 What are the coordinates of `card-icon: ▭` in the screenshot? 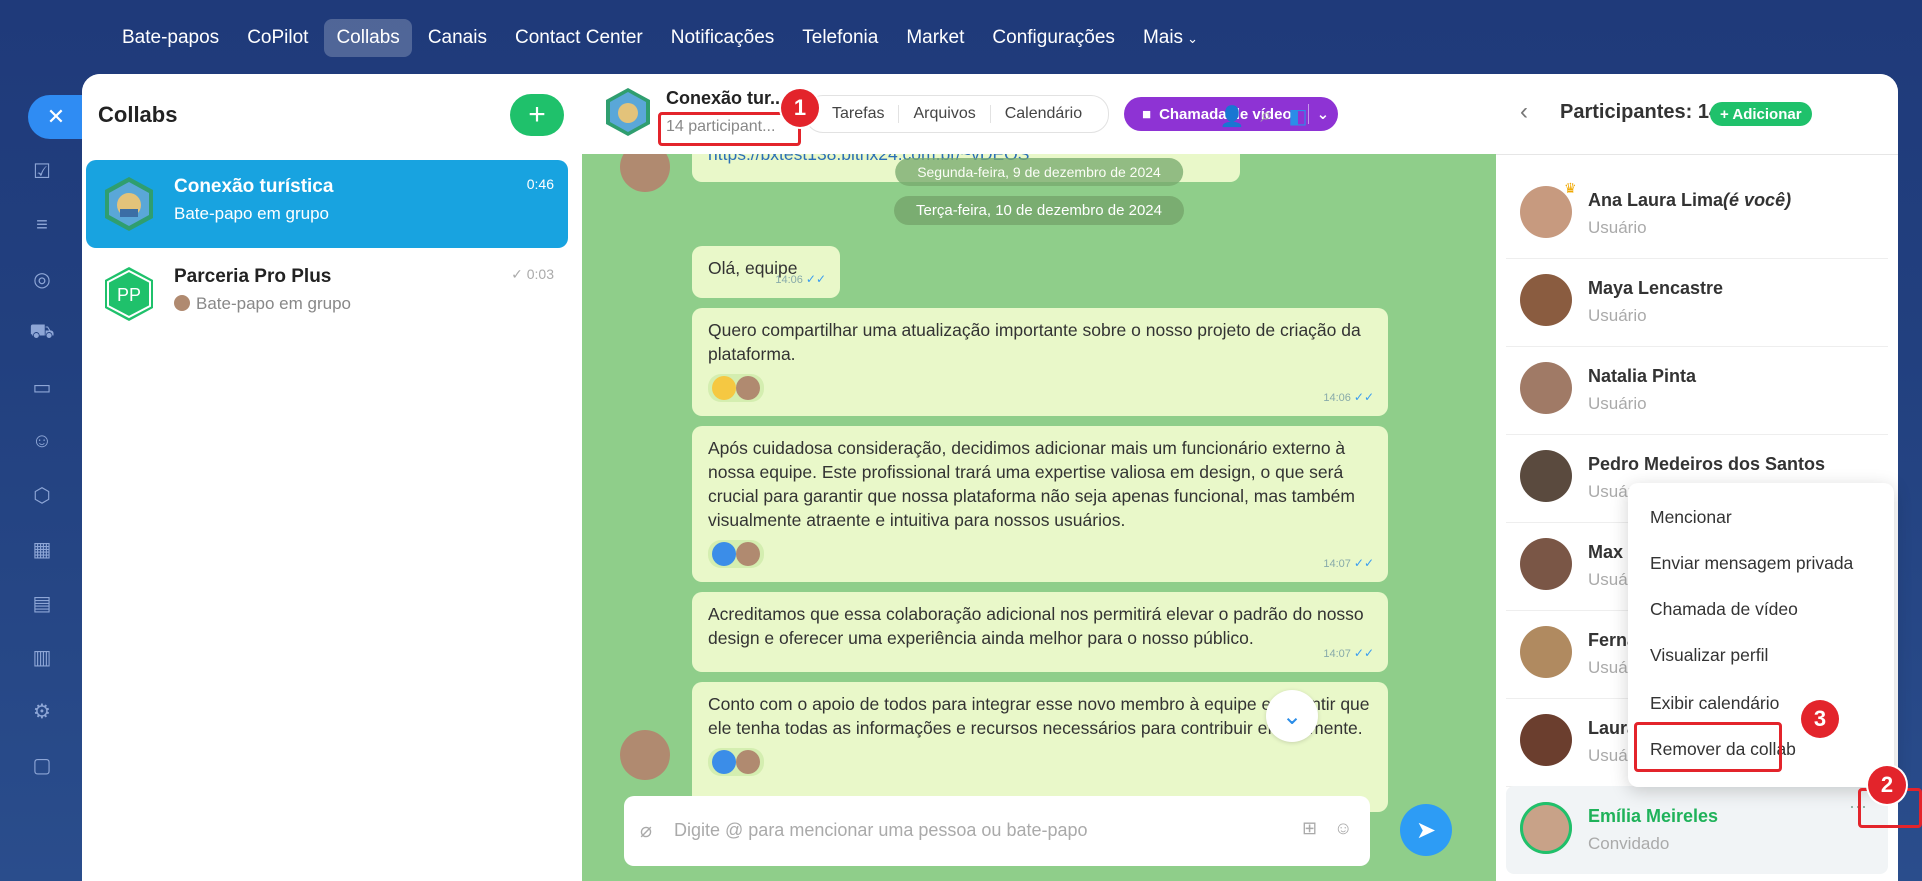 It's located at (42, 387).